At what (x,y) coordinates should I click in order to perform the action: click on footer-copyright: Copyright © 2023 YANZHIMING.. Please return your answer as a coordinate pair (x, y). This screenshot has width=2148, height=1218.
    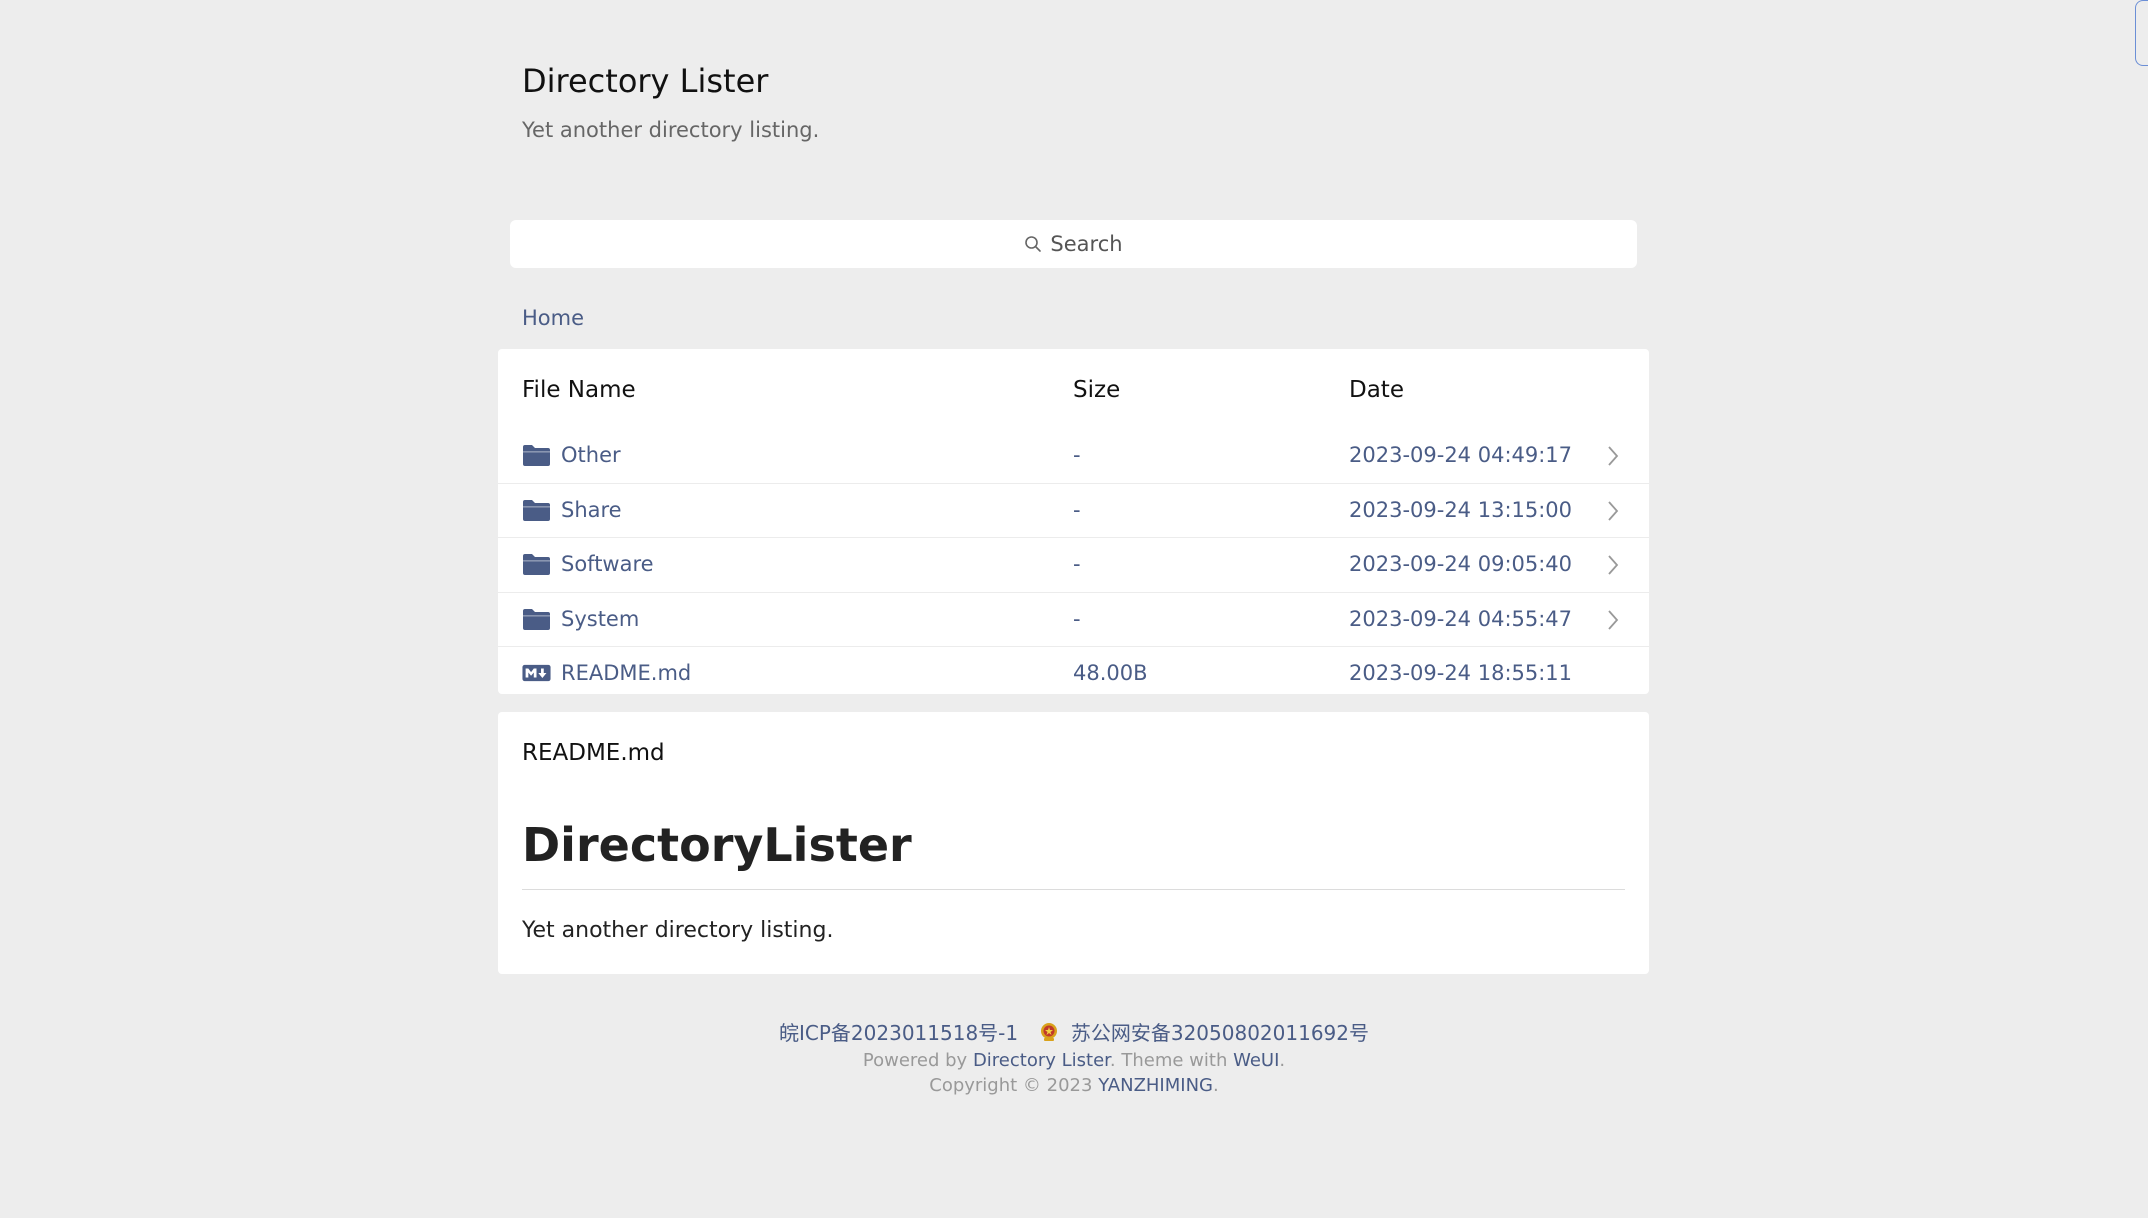
    Looking at the image, I should click on (1074, 1085).